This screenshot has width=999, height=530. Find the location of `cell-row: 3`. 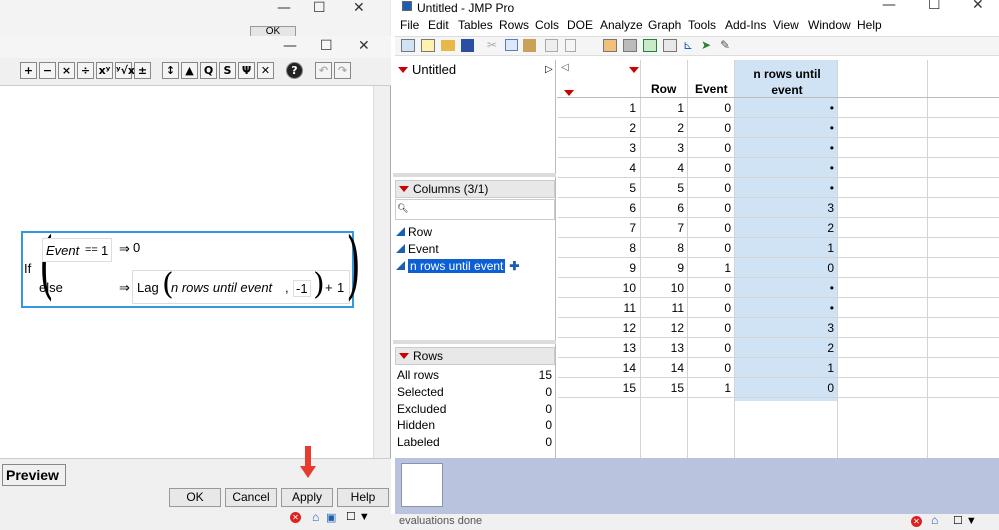

cell-row: 3 is located at coordinates (663, 148).